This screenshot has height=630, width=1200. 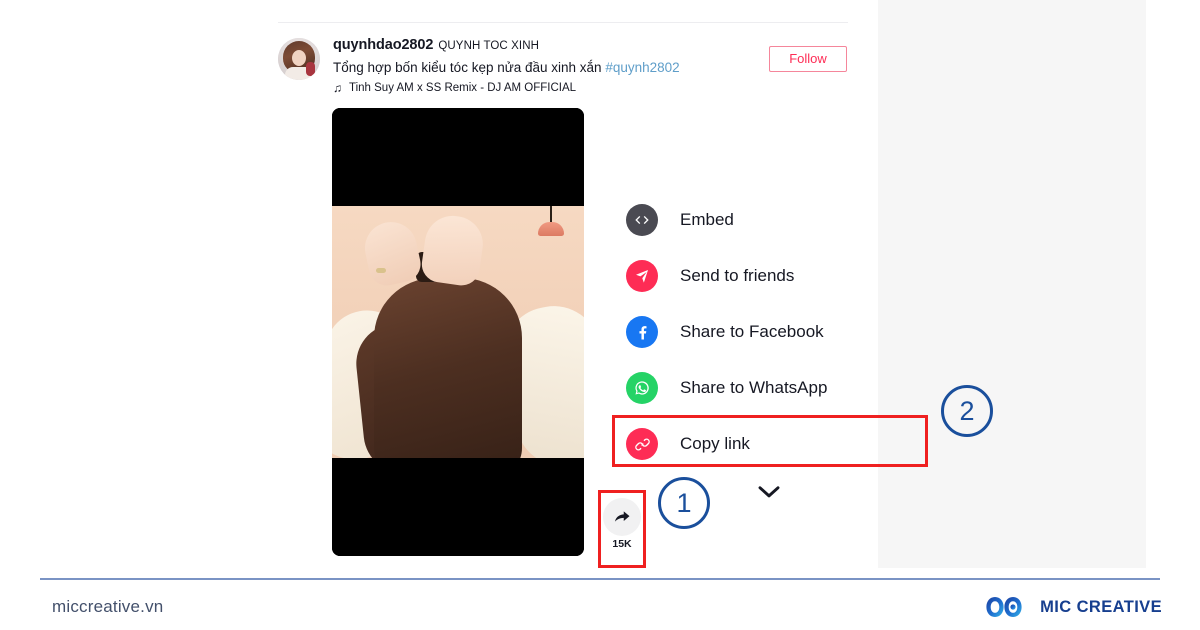 What do you see at coordinates (107, 607) in the screenshot?
I see `footer-url: miccreative.vn` at bounding box center [107, 607].